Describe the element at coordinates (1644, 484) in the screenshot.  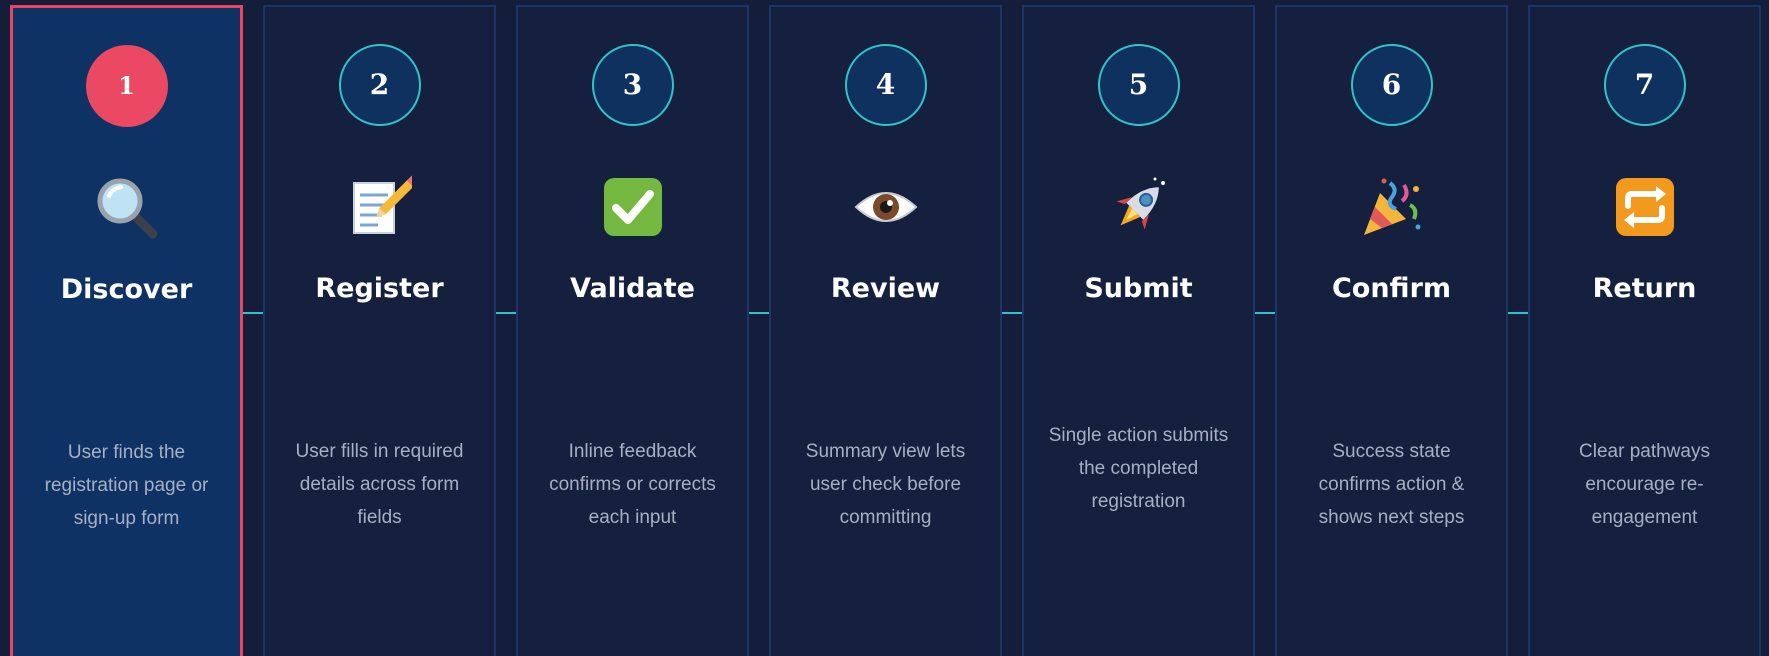
I see `step-description: Clear pathways encourage re-engagement` at that location.